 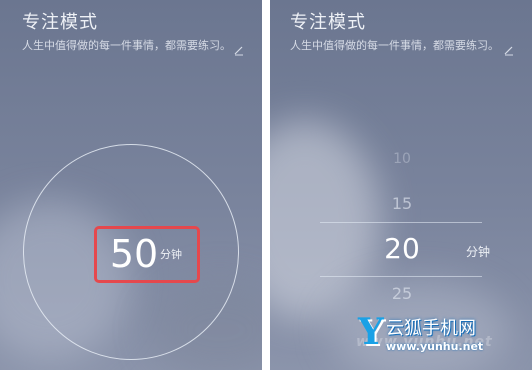 What do you see at coordinates (402, 159) in the screenshot?
I see `picker-option: 10` at bounding box center [402, 159].